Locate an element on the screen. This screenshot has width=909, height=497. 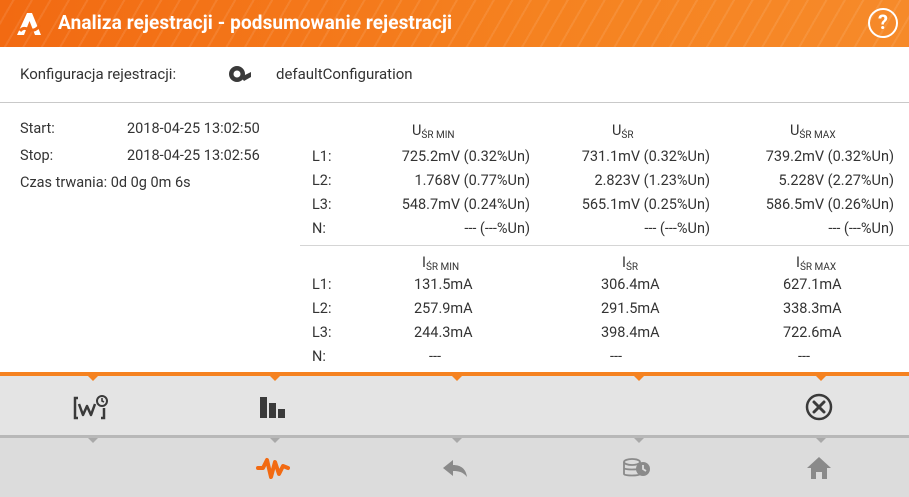
voltage-avg-value: 731.1mV (0.32%Un) is located at coordinates (645, 156).